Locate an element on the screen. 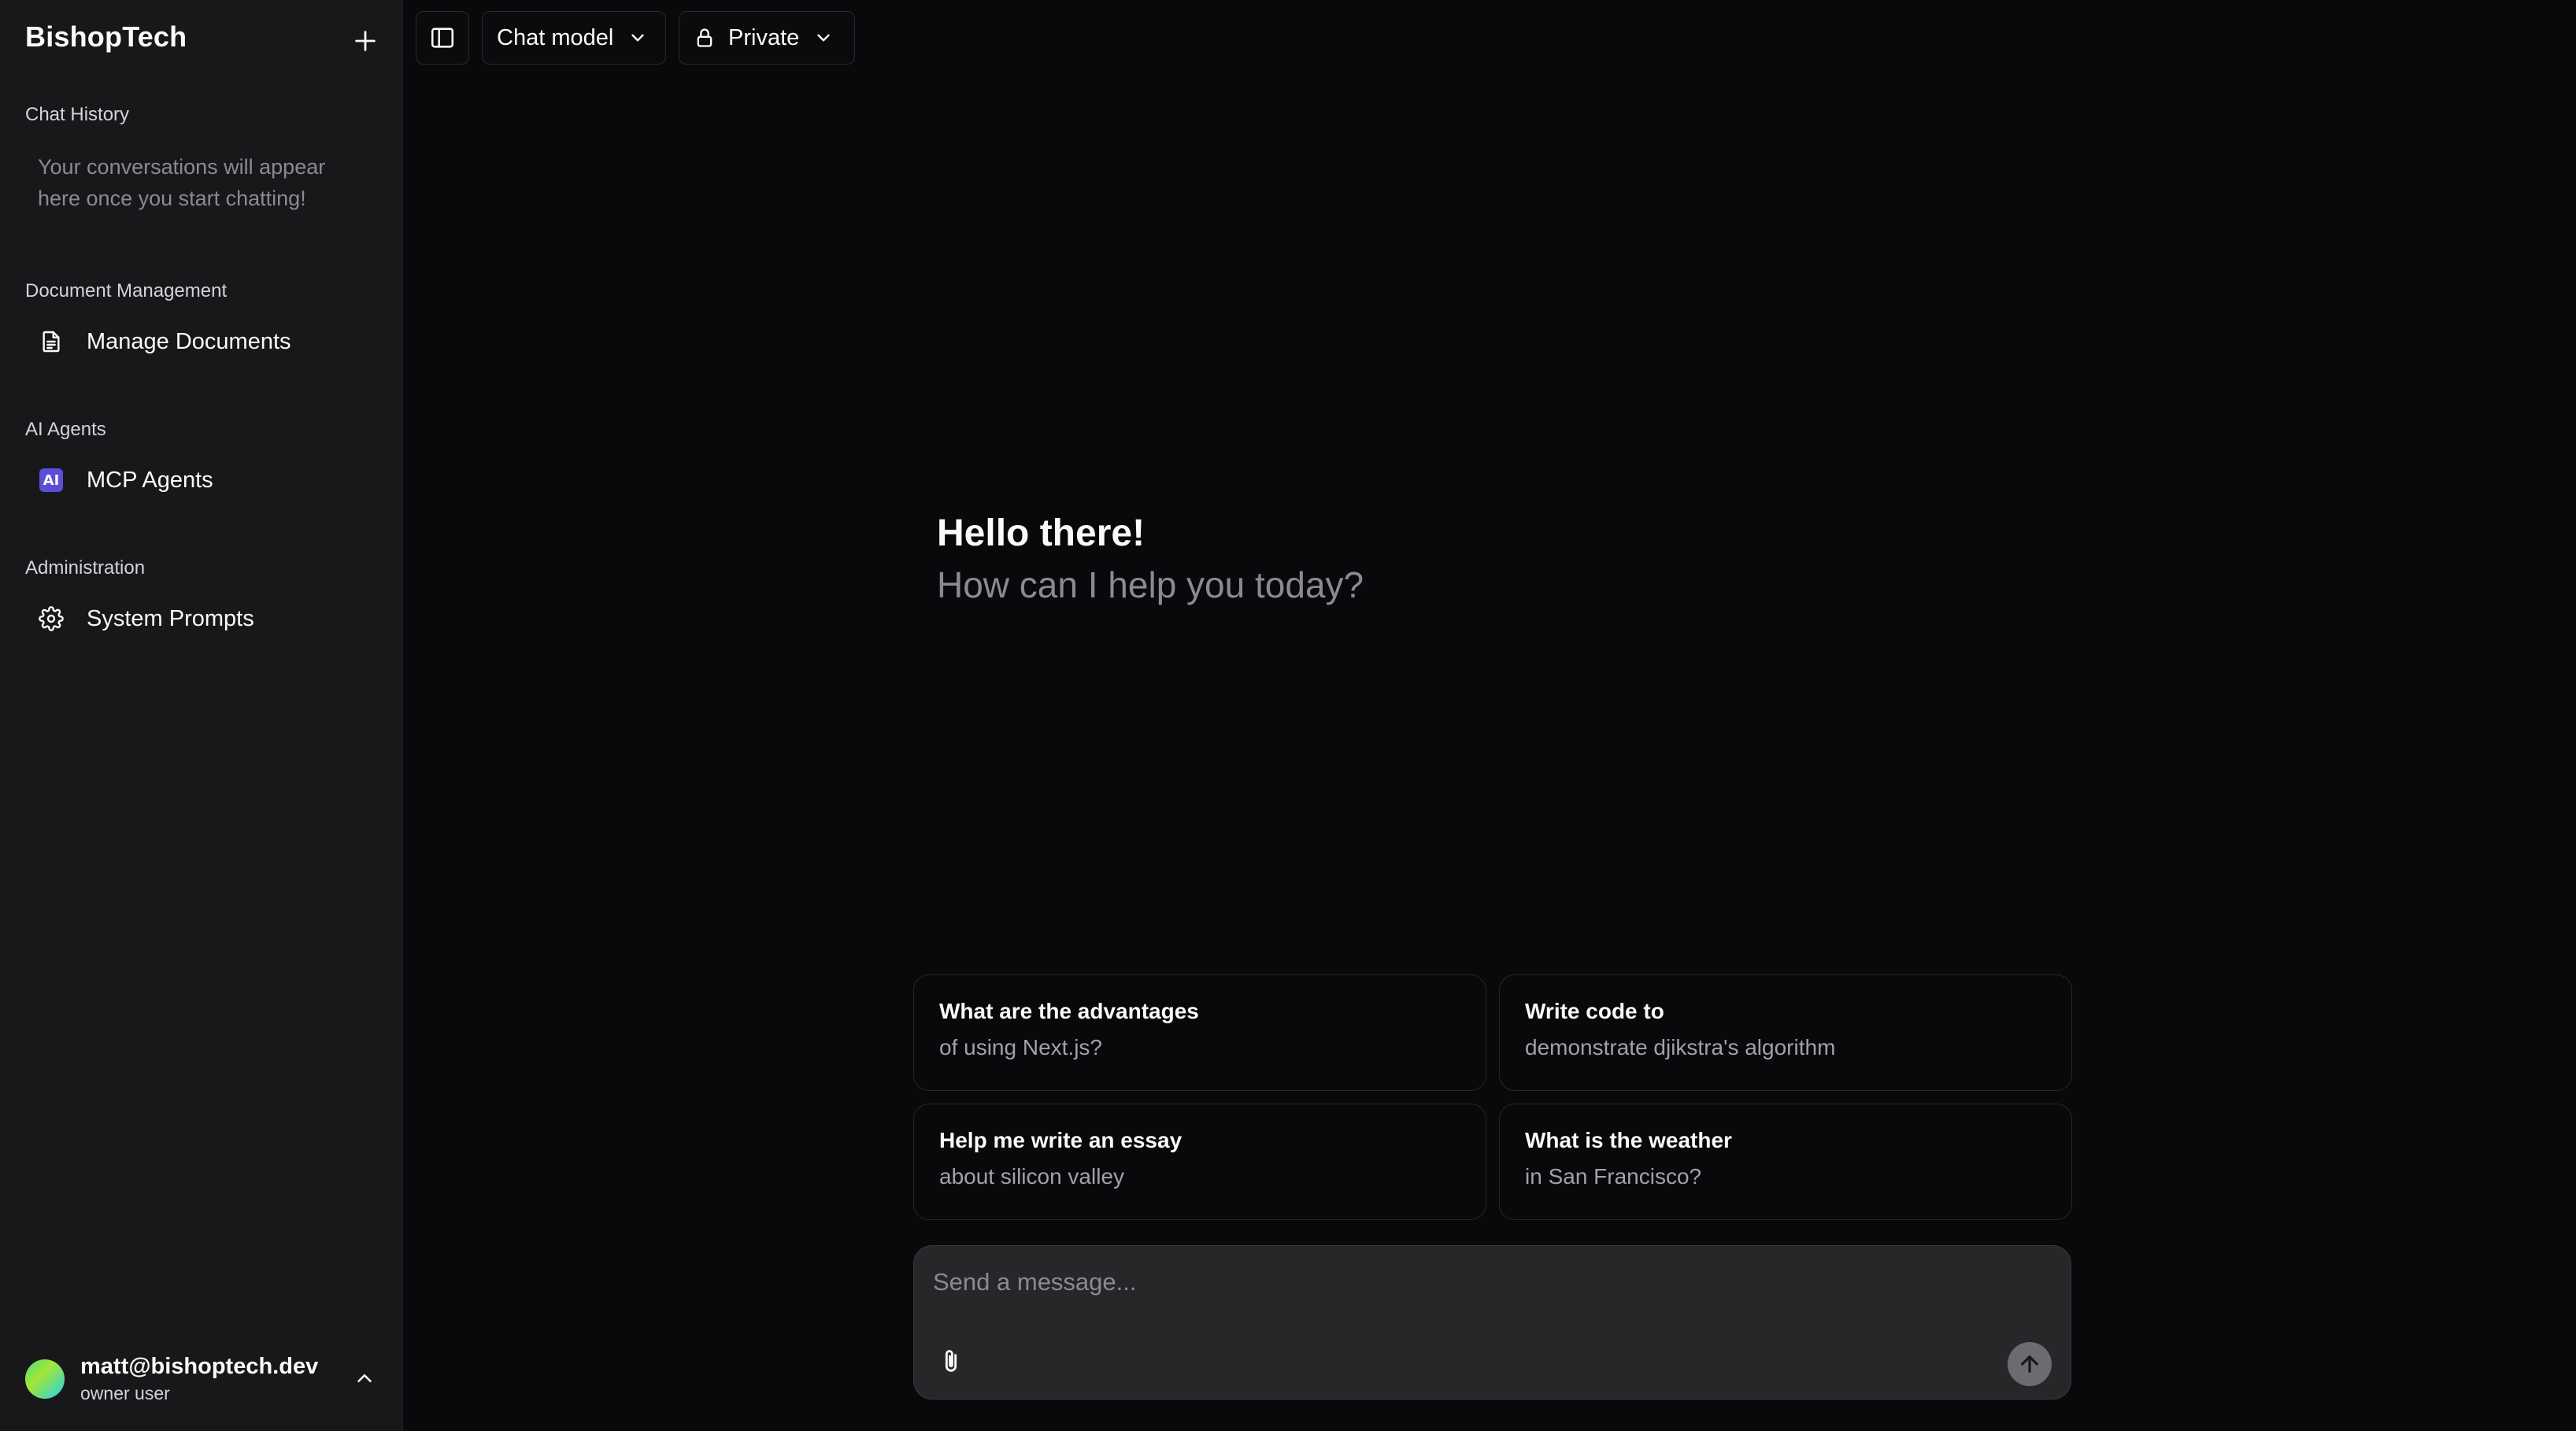 This screenshot has width=2576, height=1431. suggestion-title: What are the advantages is located at coordinates (1069, 1011).